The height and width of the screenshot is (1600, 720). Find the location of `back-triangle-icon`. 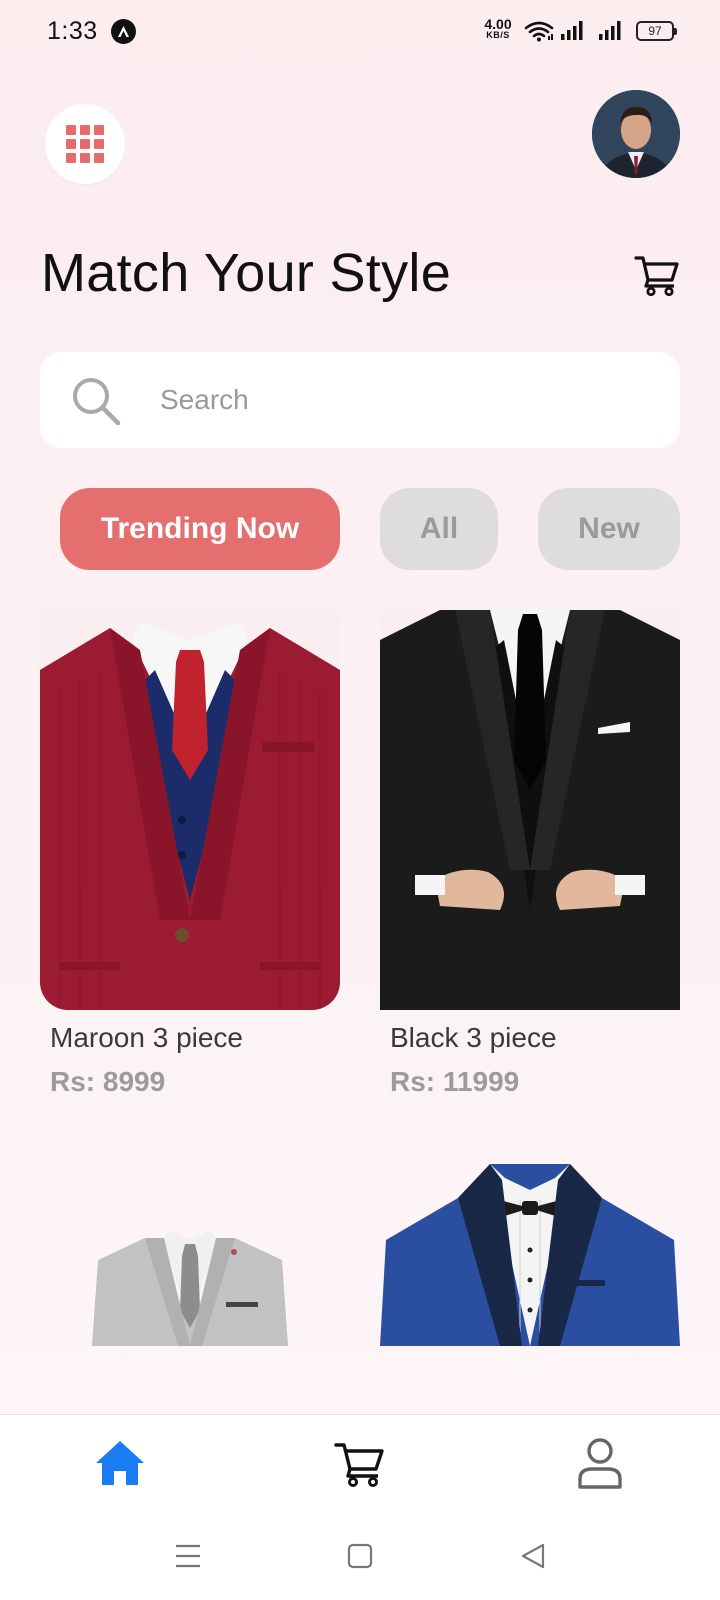

back-triangle-icon is located at coordinates (533, 1556).